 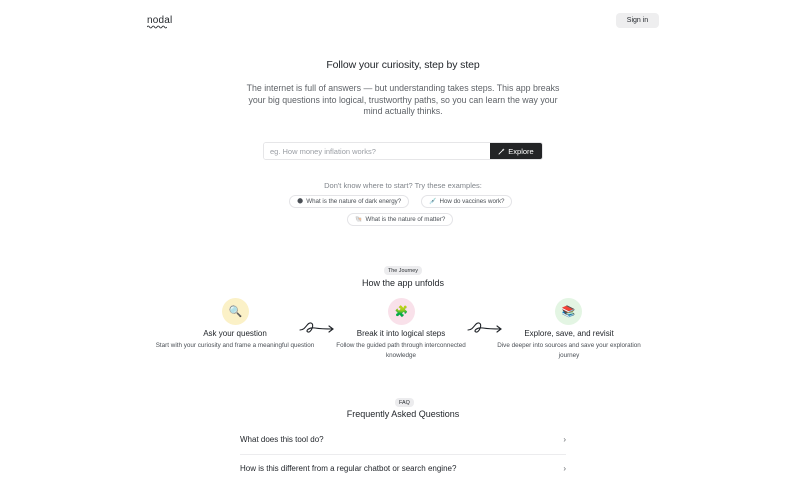 What do you see at coordinates (403, 20) in the screenshot?
I see `header: nodal Sign in` at bounding box center [403, 20].